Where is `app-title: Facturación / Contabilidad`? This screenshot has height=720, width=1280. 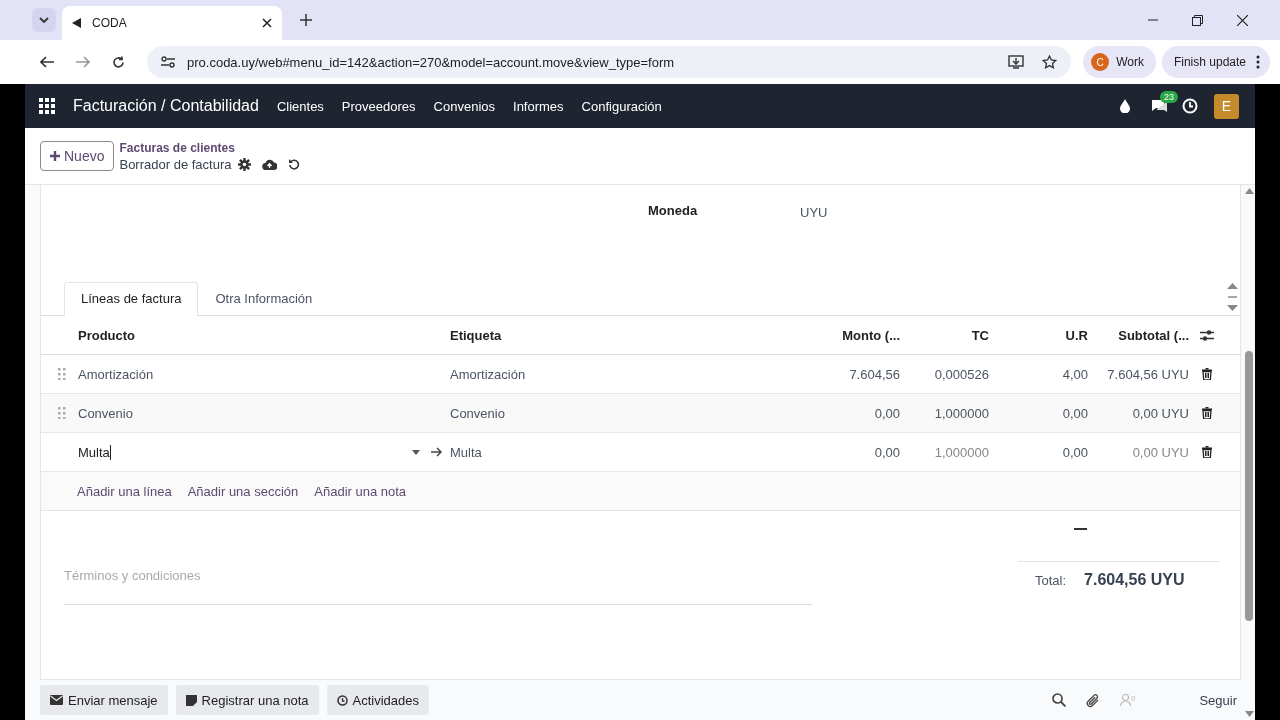
app-title: Facturación / Contabilidad is located at coordinates (166, 106).